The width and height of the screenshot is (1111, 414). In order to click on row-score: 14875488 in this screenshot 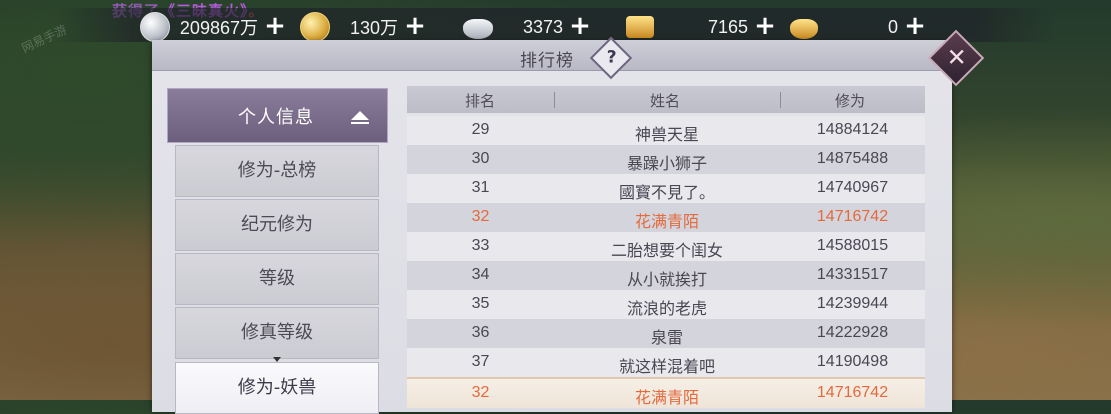, I will do `click(852, 158)`.